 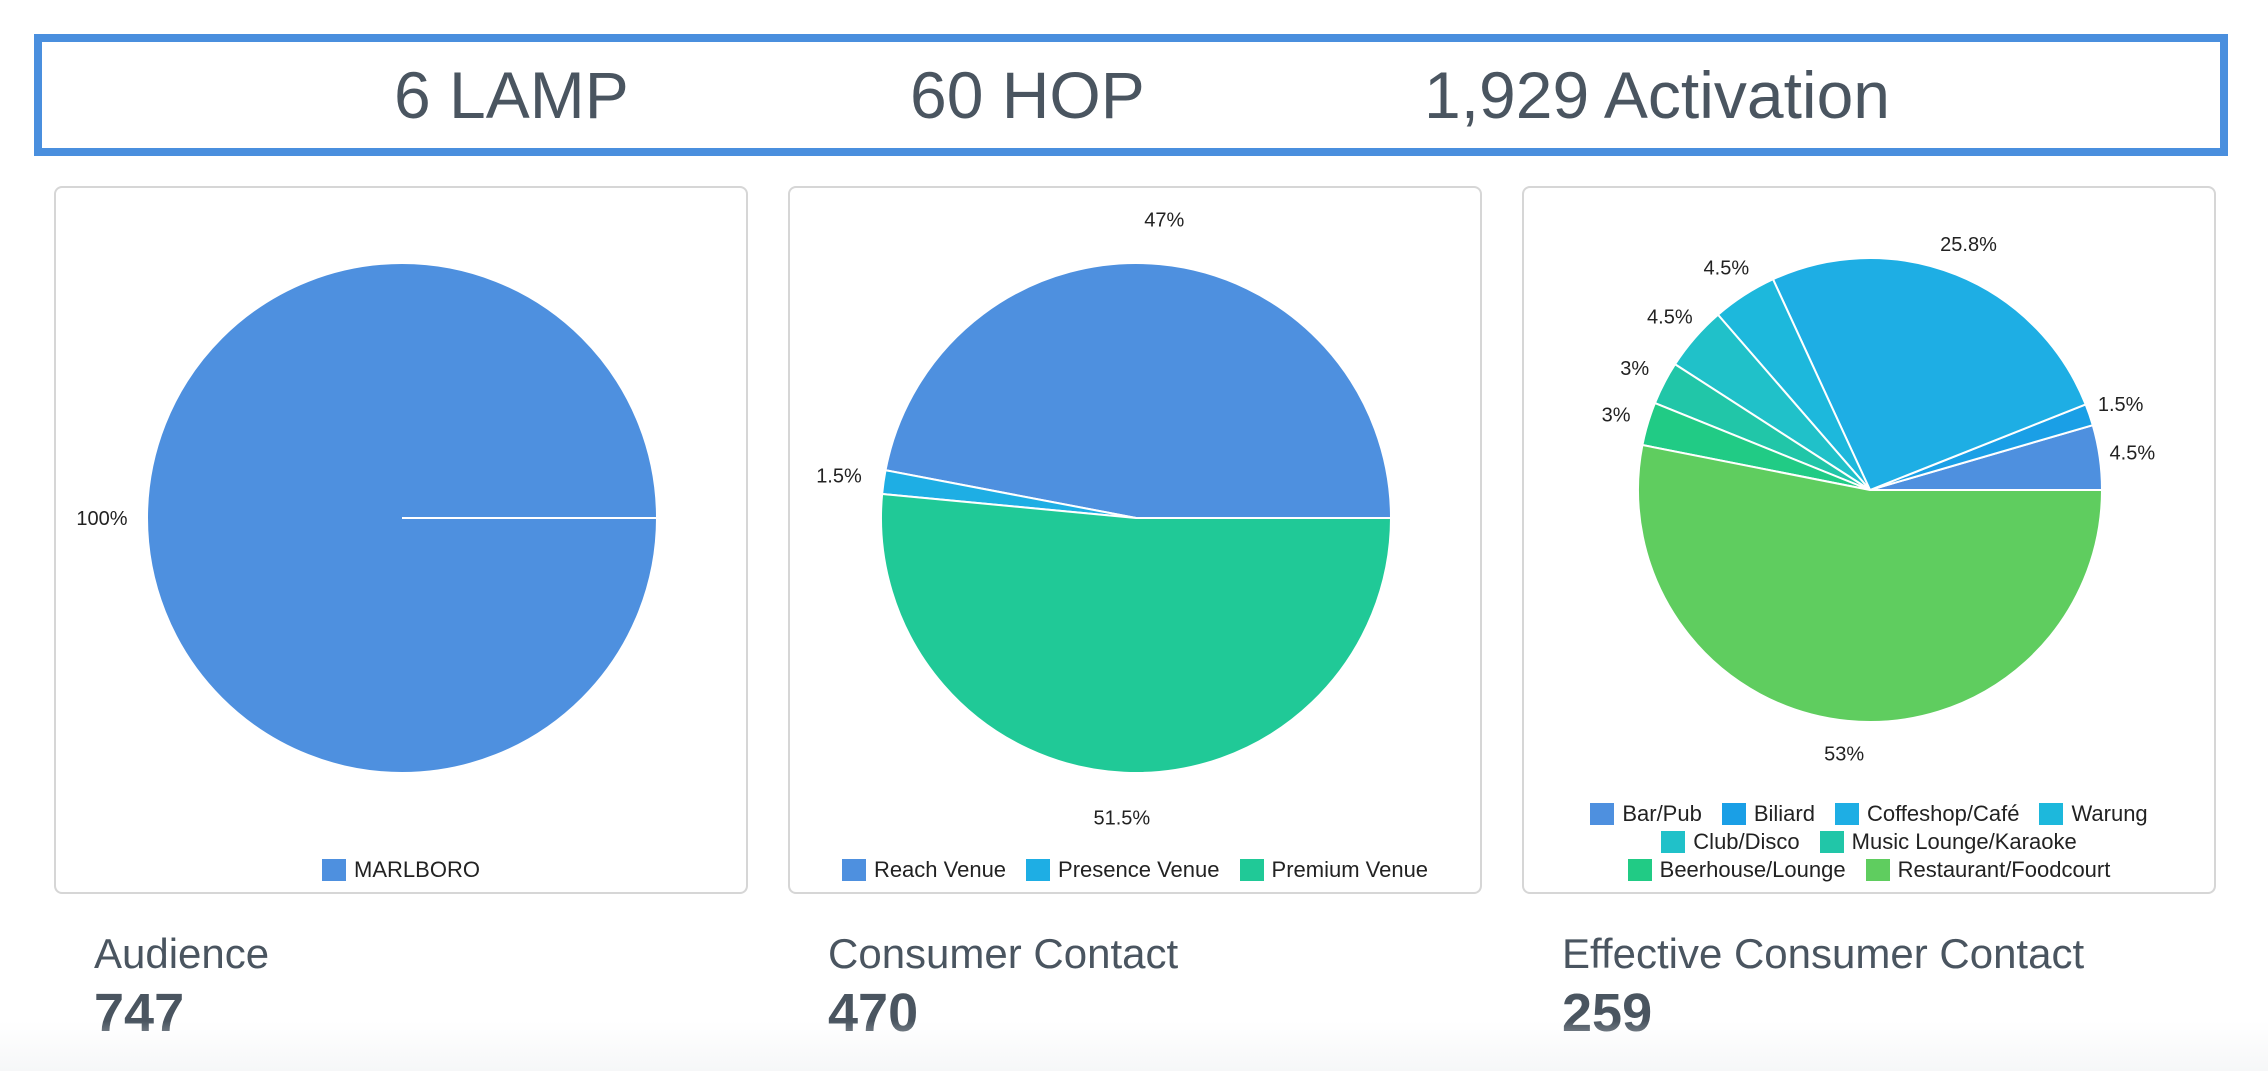 I want to click on audience-title: Audience, so click(x=182, y=953).